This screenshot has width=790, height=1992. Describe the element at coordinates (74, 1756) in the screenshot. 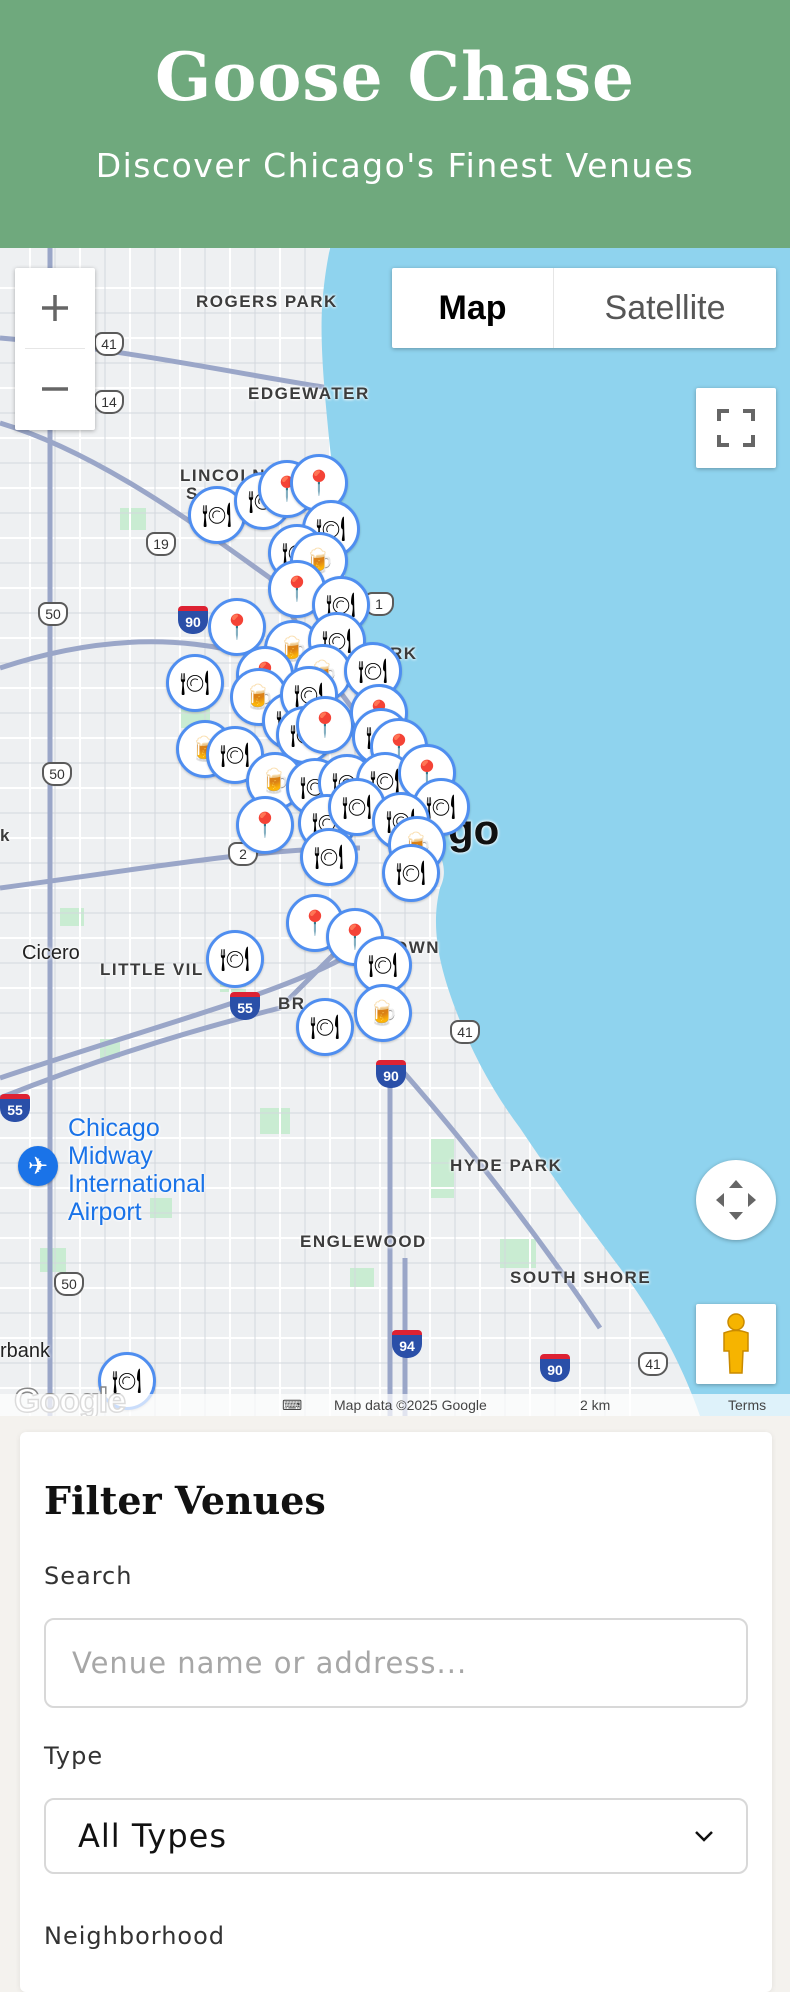

I see `type-label: Type` at that location.